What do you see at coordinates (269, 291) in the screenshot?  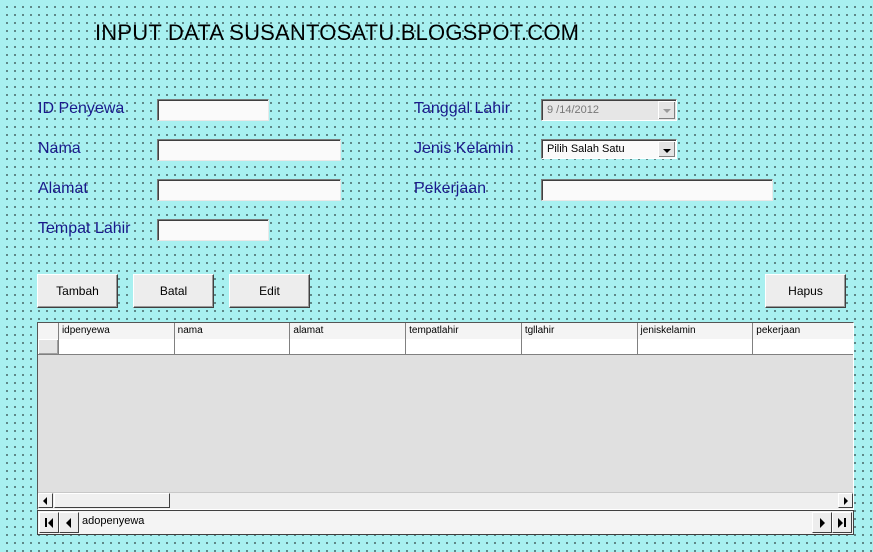 I see `edit-button: Edit` at bounding box center [269, 291].